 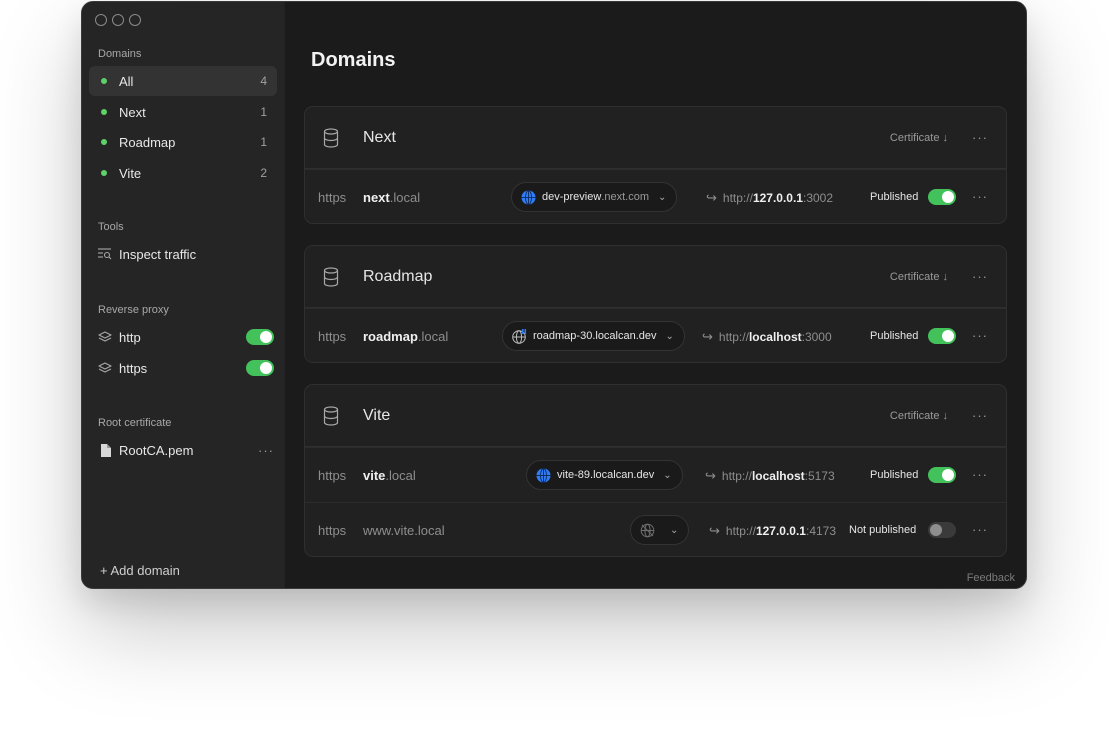 I want to click on group-name: Roadmap, so click(x=398, y=276).